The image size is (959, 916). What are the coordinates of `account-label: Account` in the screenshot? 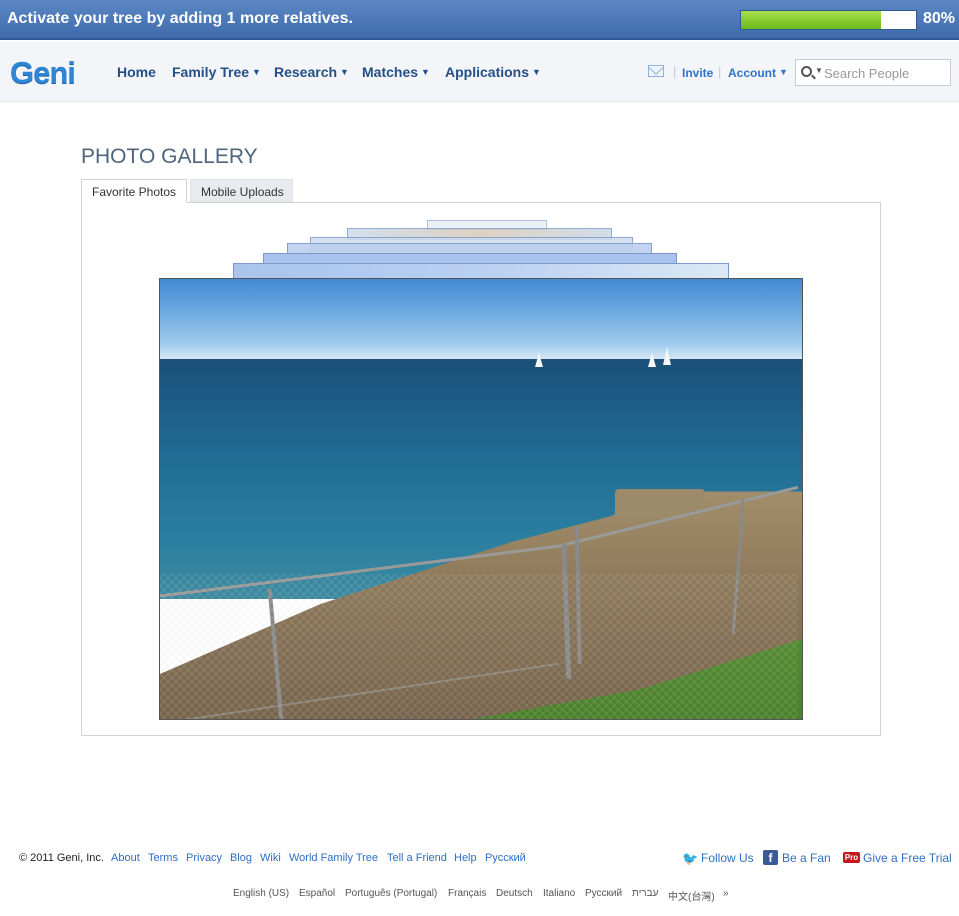 It's located at (752, 73).